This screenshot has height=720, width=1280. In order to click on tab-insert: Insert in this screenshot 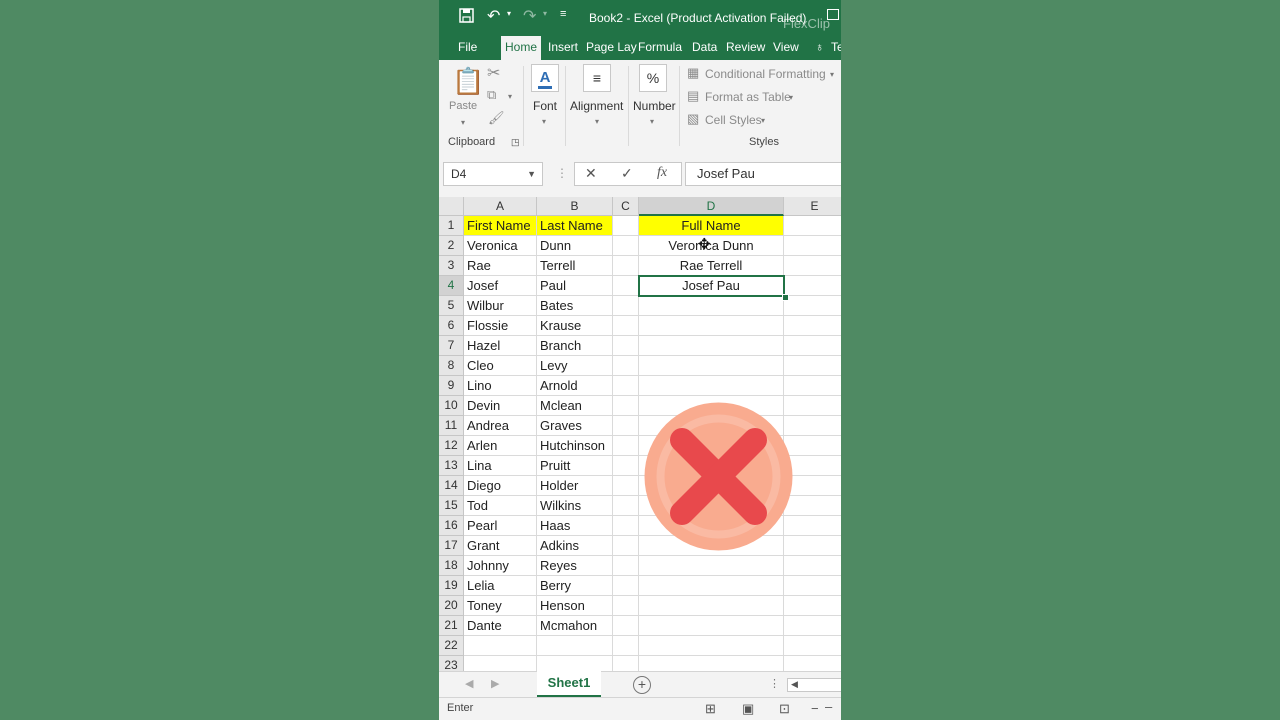, I will do `click(563, 48)`.